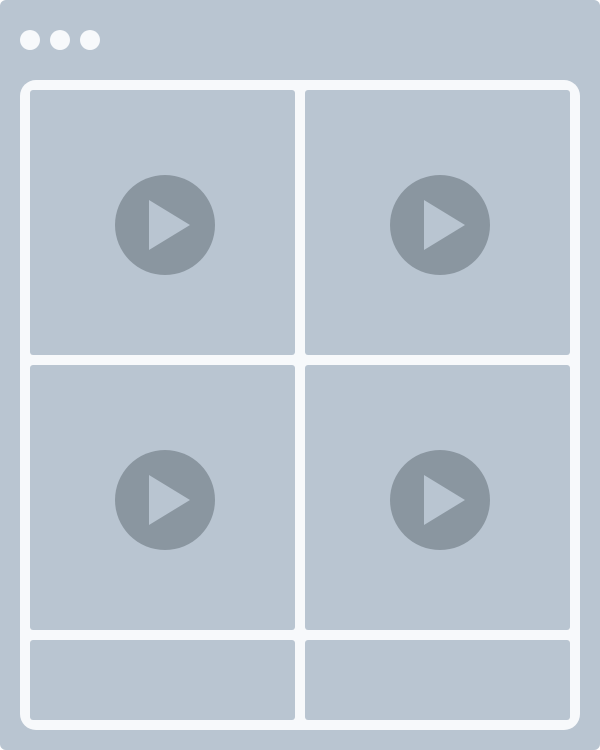 This screenshot has width=600, height=750. I want to click on window-titlebar, so click(300, 40).